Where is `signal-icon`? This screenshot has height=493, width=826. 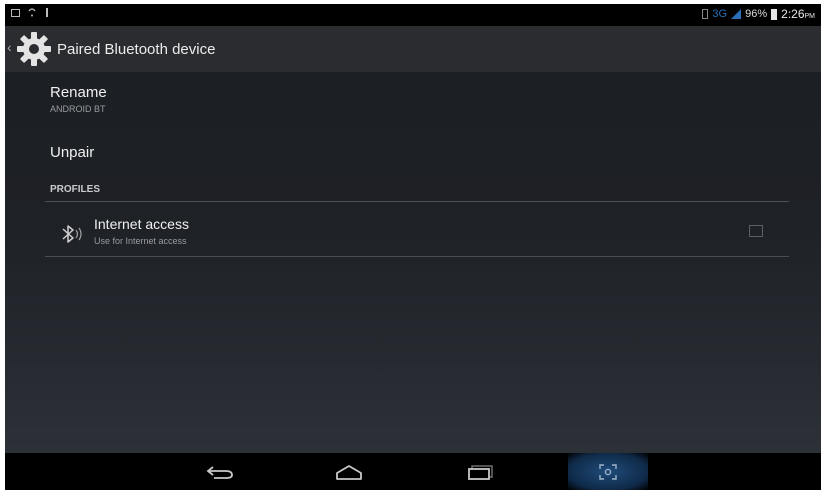
signal-icon is located at coordinates (736, 14).